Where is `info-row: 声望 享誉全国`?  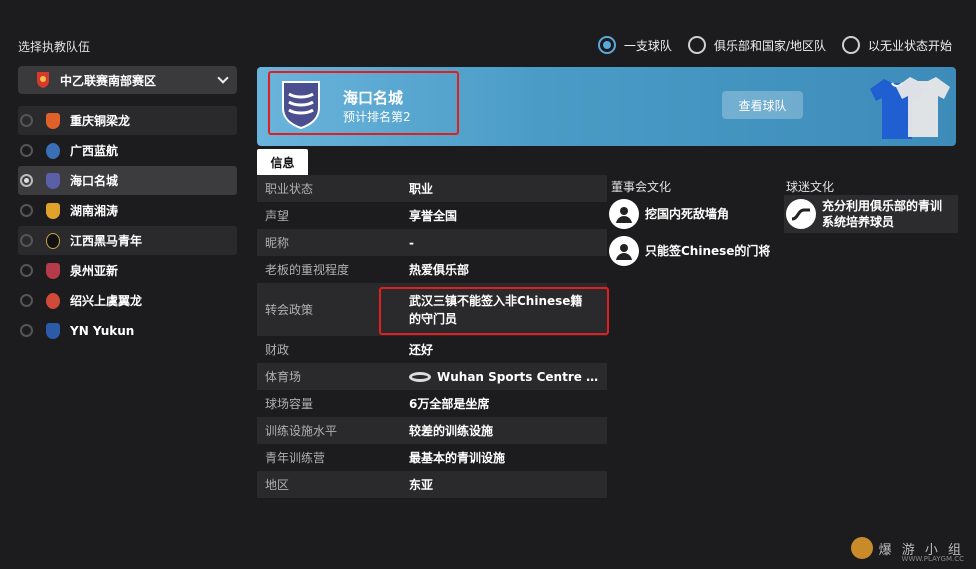 info-row: 声望 享誉全国 is located at coordinates (432, 215).